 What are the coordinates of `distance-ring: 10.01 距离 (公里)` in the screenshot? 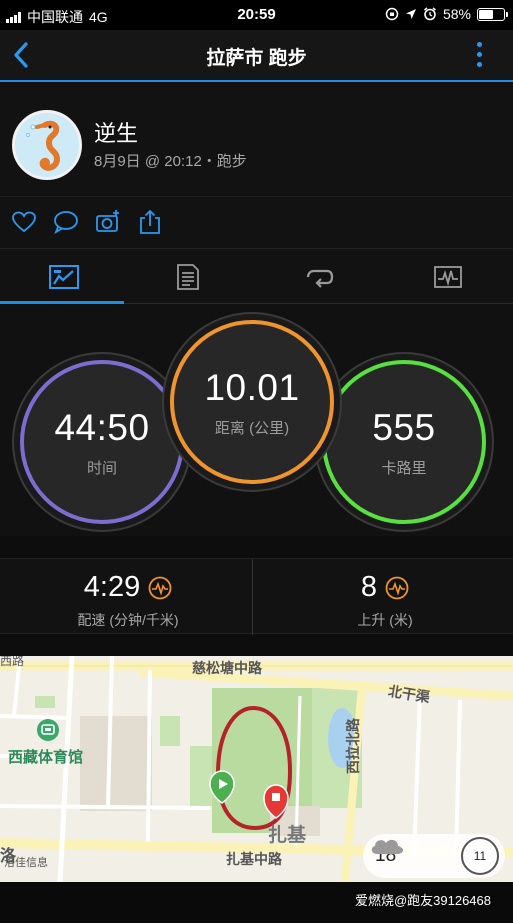 It's located at (252, 402).